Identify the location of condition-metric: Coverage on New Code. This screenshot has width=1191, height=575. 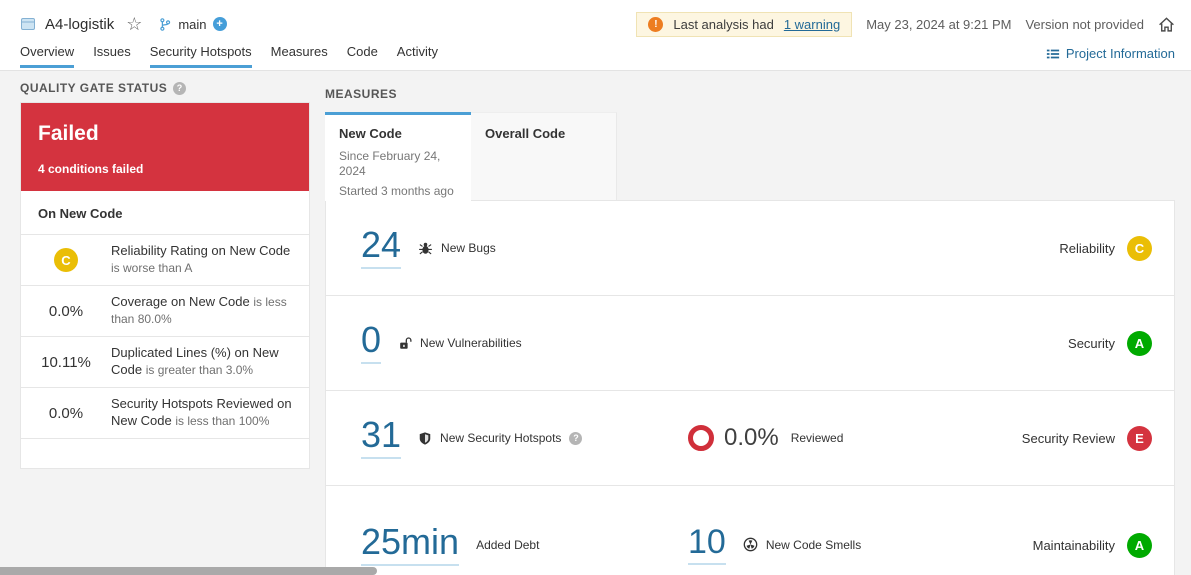
(180, 302).